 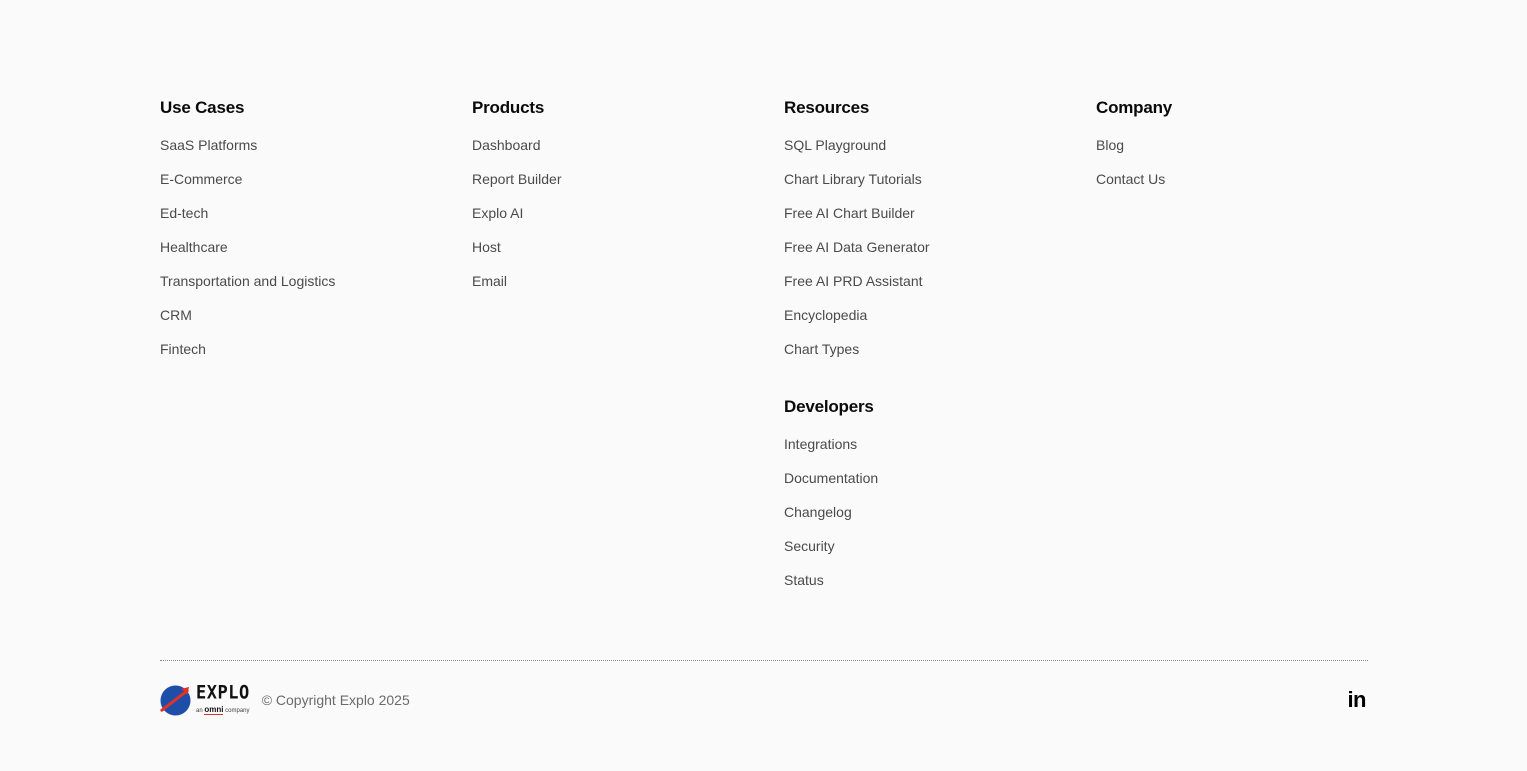 I want to click on link-ed-tech: Ed-tech, so click(x=184, y=213).